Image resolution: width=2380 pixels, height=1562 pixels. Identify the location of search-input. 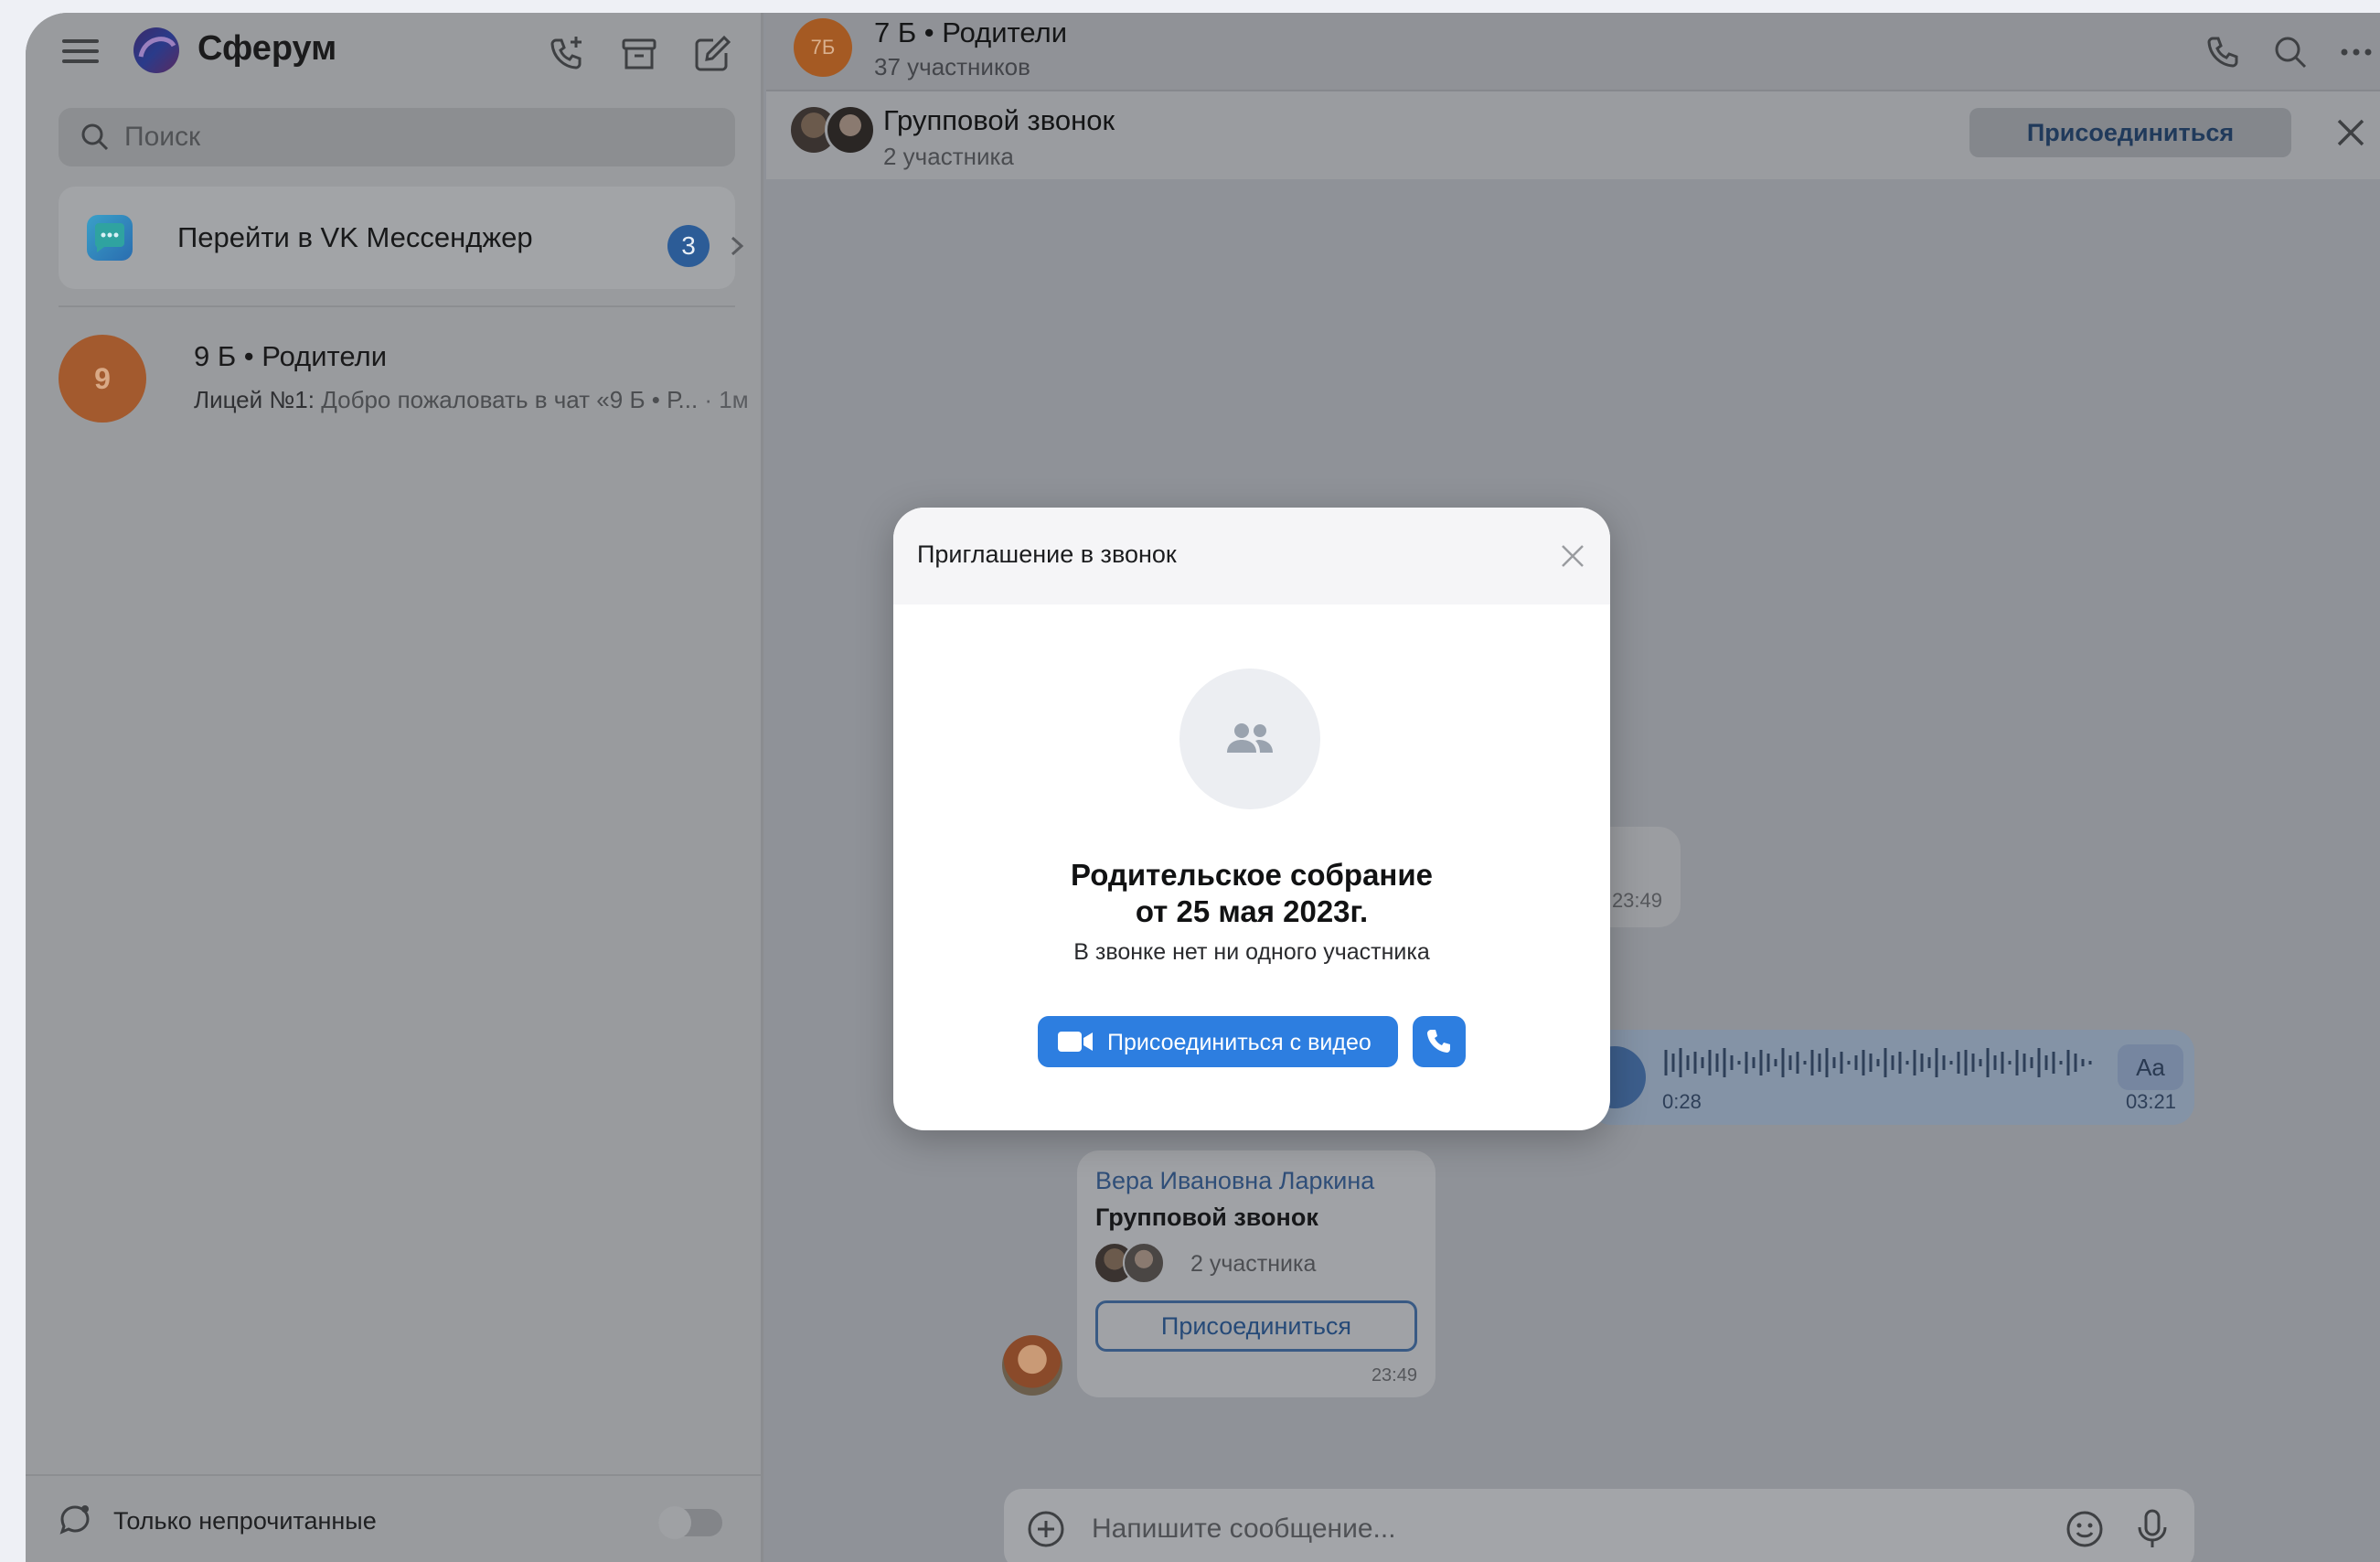
(417, 137).